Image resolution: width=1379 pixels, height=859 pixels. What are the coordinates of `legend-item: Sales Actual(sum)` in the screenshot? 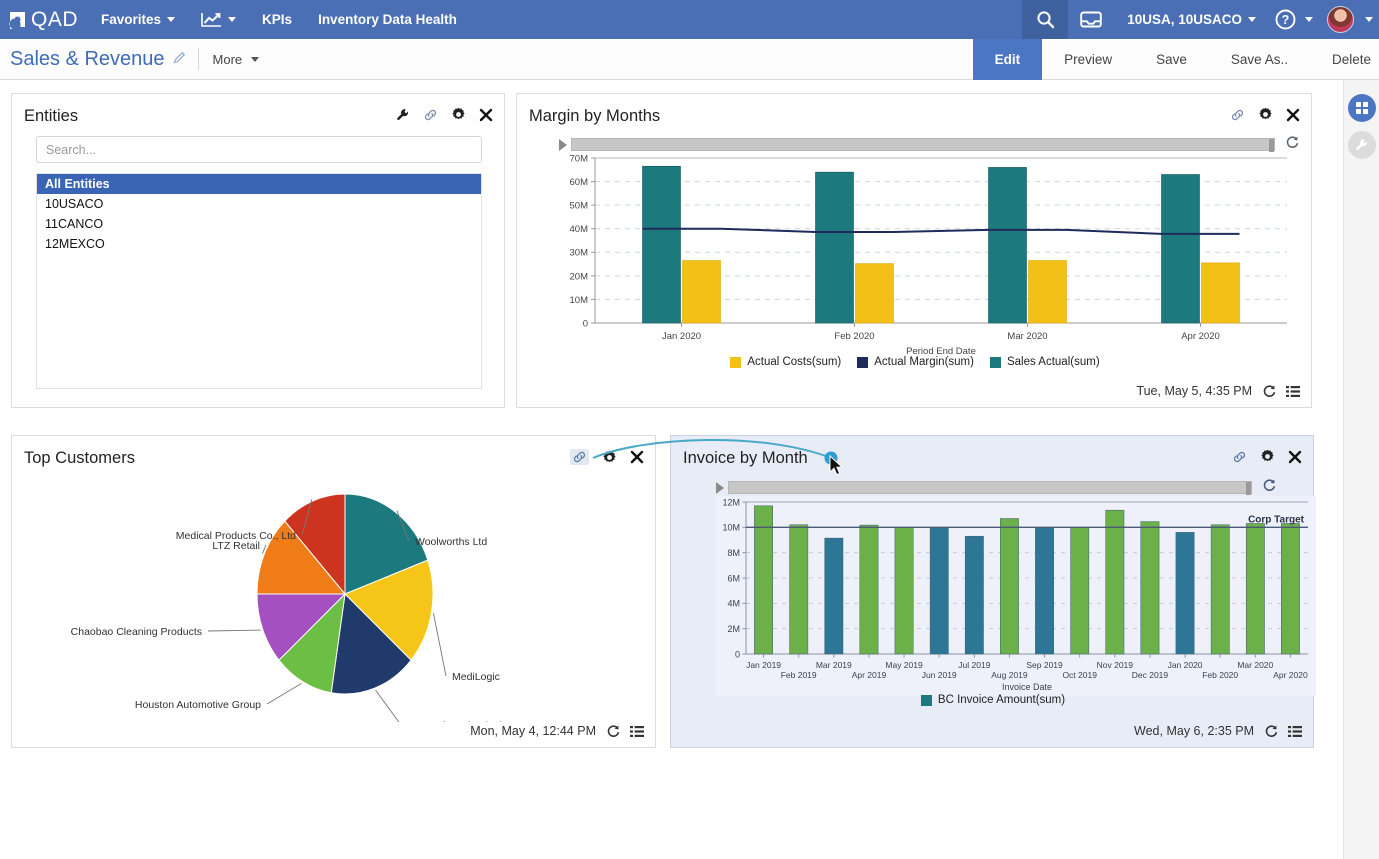 It's located at (1044, 362).